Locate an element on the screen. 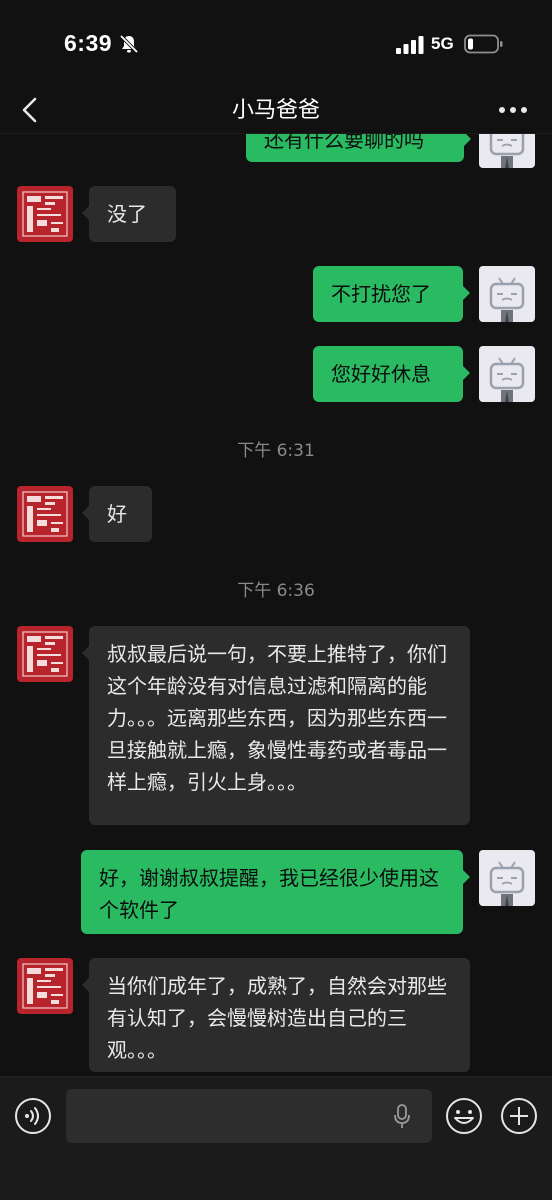  chat-title: 小马爸爸 is located at coordinates (275, 110).